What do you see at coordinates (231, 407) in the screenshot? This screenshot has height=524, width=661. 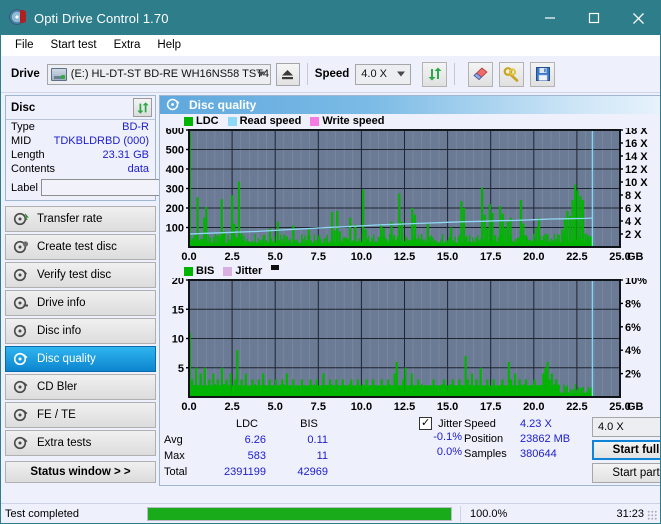 I see `svg-text: 2.5` at bounding box center [231, 407].